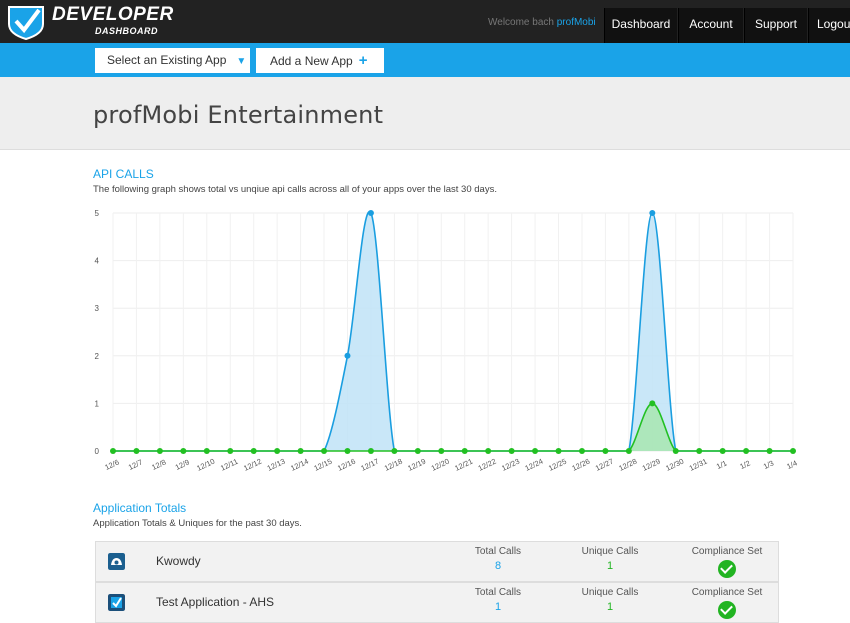 This screenshot has height=623, width=850. I want to click on add-new-app-button: Add a New App +, so click(320, 60).